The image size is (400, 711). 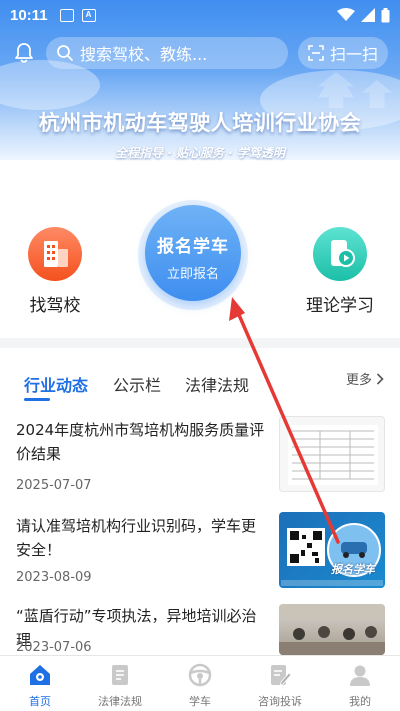 What do you see at coordinates (55, 306) in the screenshot?
I see `find-school-label: 找驾校` at bounding box center [55, 306].